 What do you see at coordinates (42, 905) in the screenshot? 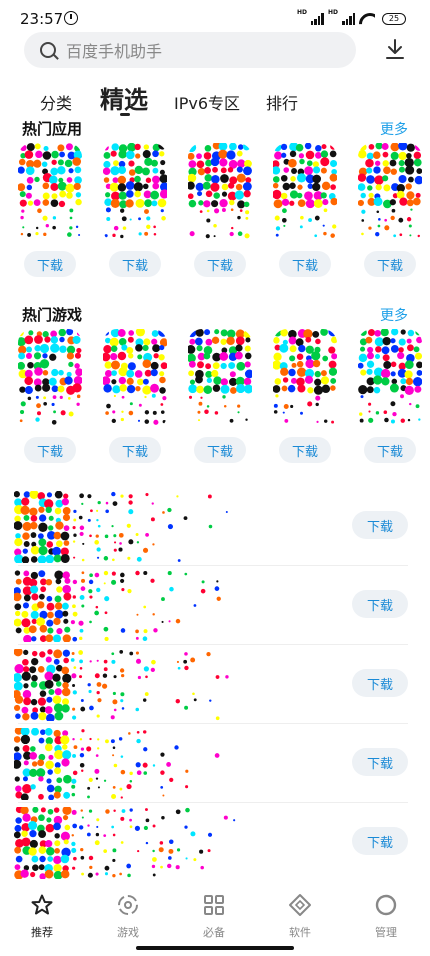
I see `star-icon` at bounding box center [42, 905].